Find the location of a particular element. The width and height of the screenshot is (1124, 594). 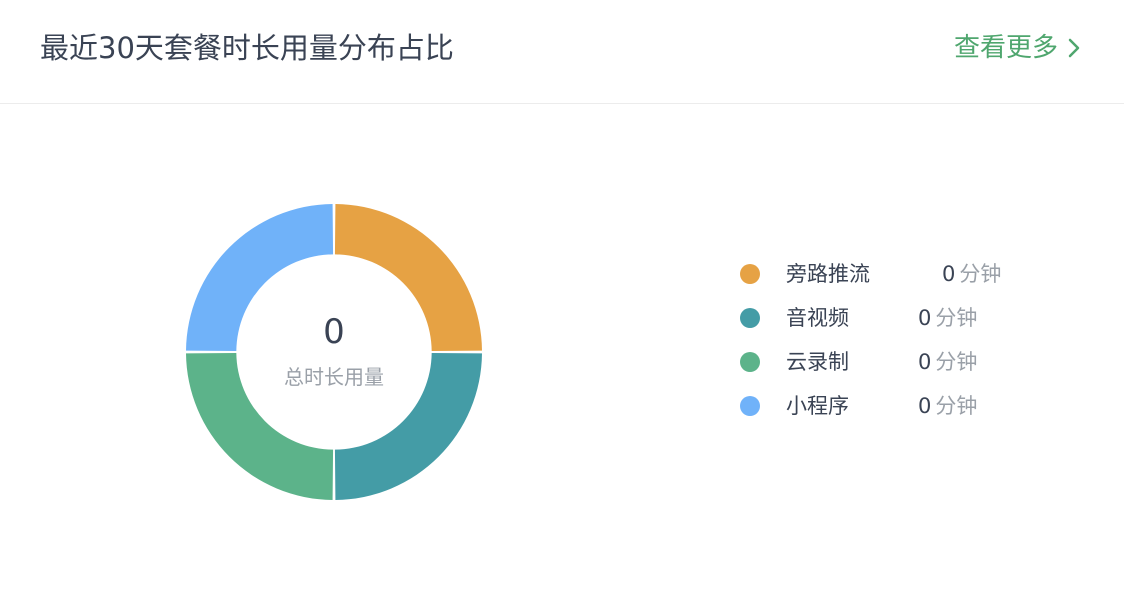

view-more-link: 查看更多 is located at coordinates (1019, 48).